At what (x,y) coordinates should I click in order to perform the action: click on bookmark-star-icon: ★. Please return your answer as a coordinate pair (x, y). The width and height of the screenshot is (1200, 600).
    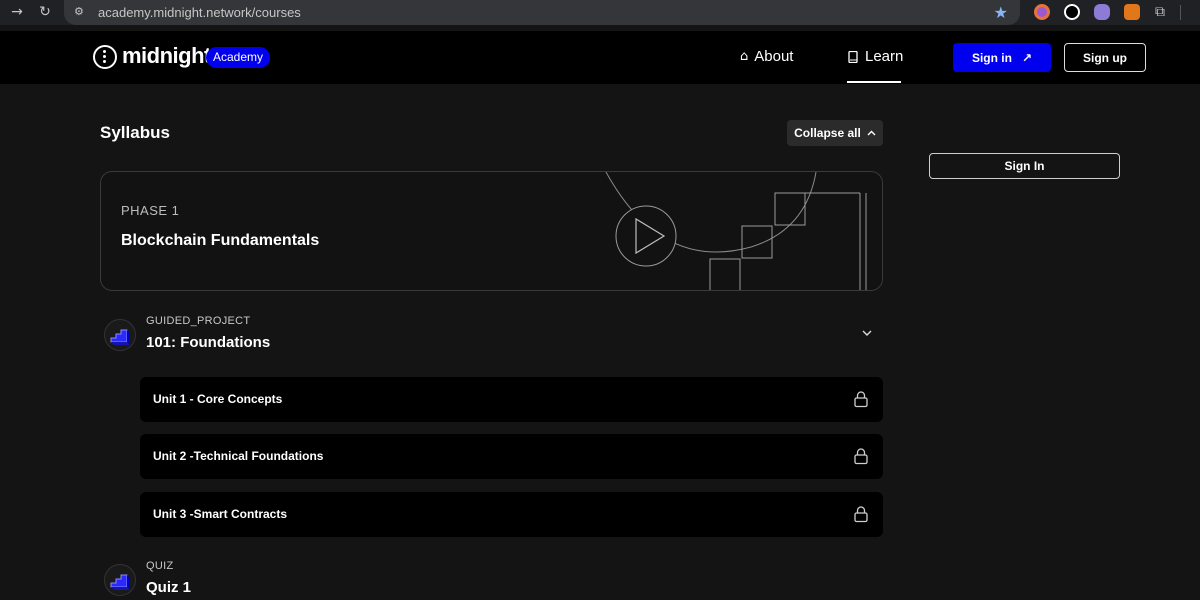
    Looking at the image, I should click on (1001, 12).